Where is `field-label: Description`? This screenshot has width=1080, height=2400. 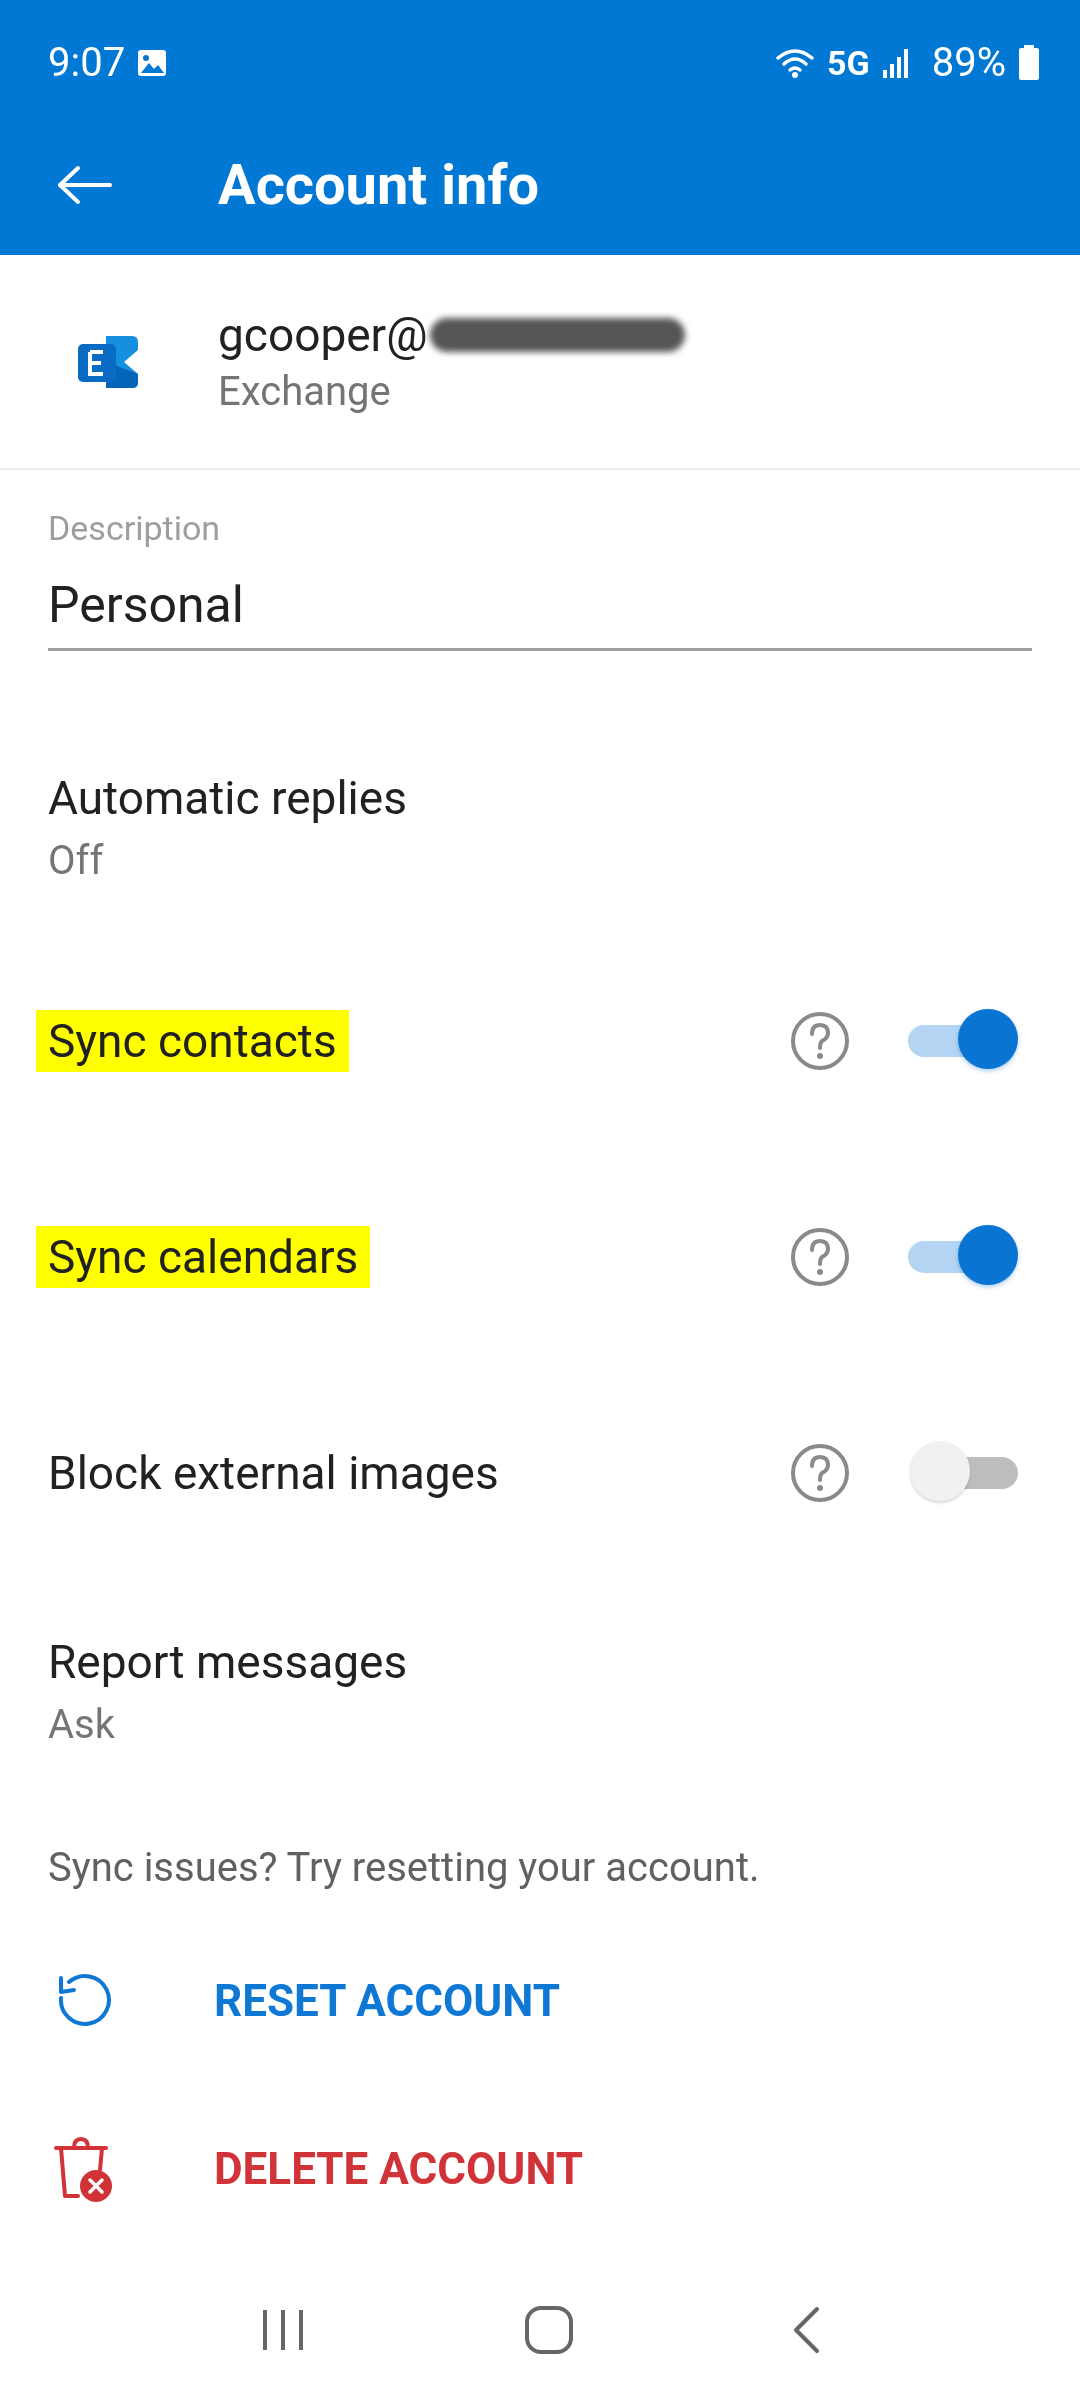 field-label: Description is located at coordinates (135, 528).